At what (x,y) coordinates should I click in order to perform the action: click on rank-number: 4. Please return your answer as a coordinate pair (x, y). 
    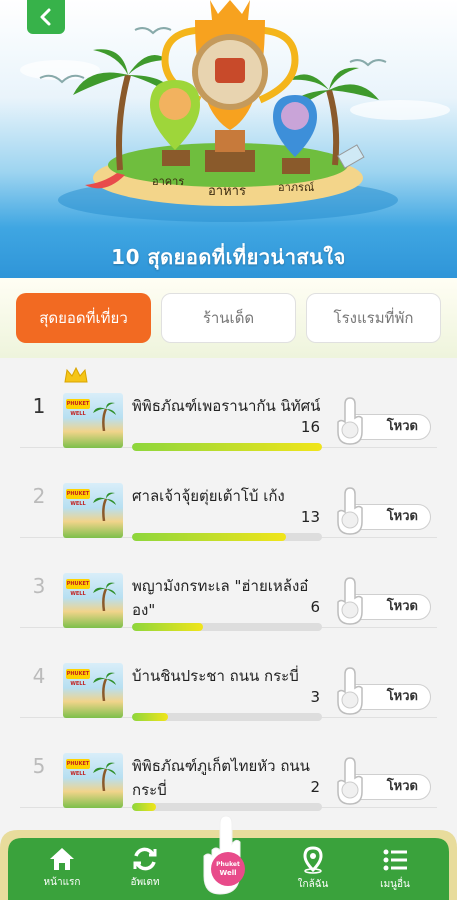
    Looking at the image, I should click on (39, 676).